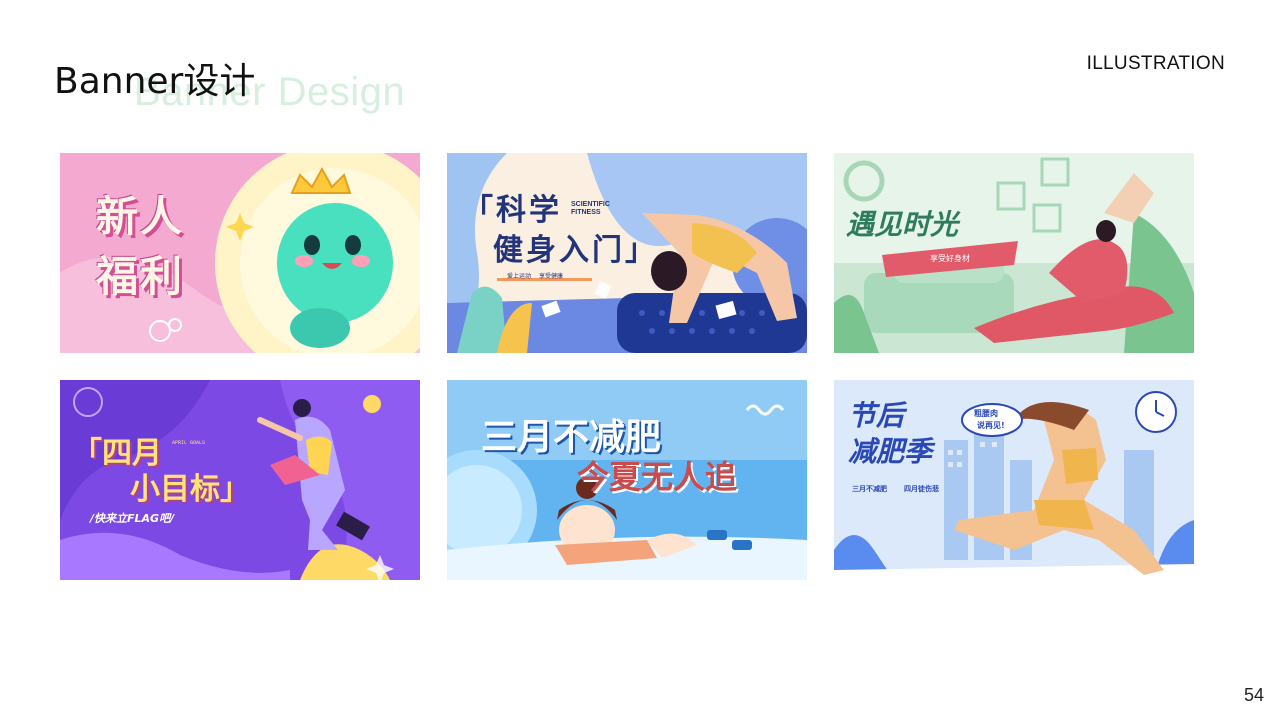  What do you see at coordinates (190, 489) in the screenshot?
I see `banner-title-line2: 小目标」` at bounding box center [190, 489].